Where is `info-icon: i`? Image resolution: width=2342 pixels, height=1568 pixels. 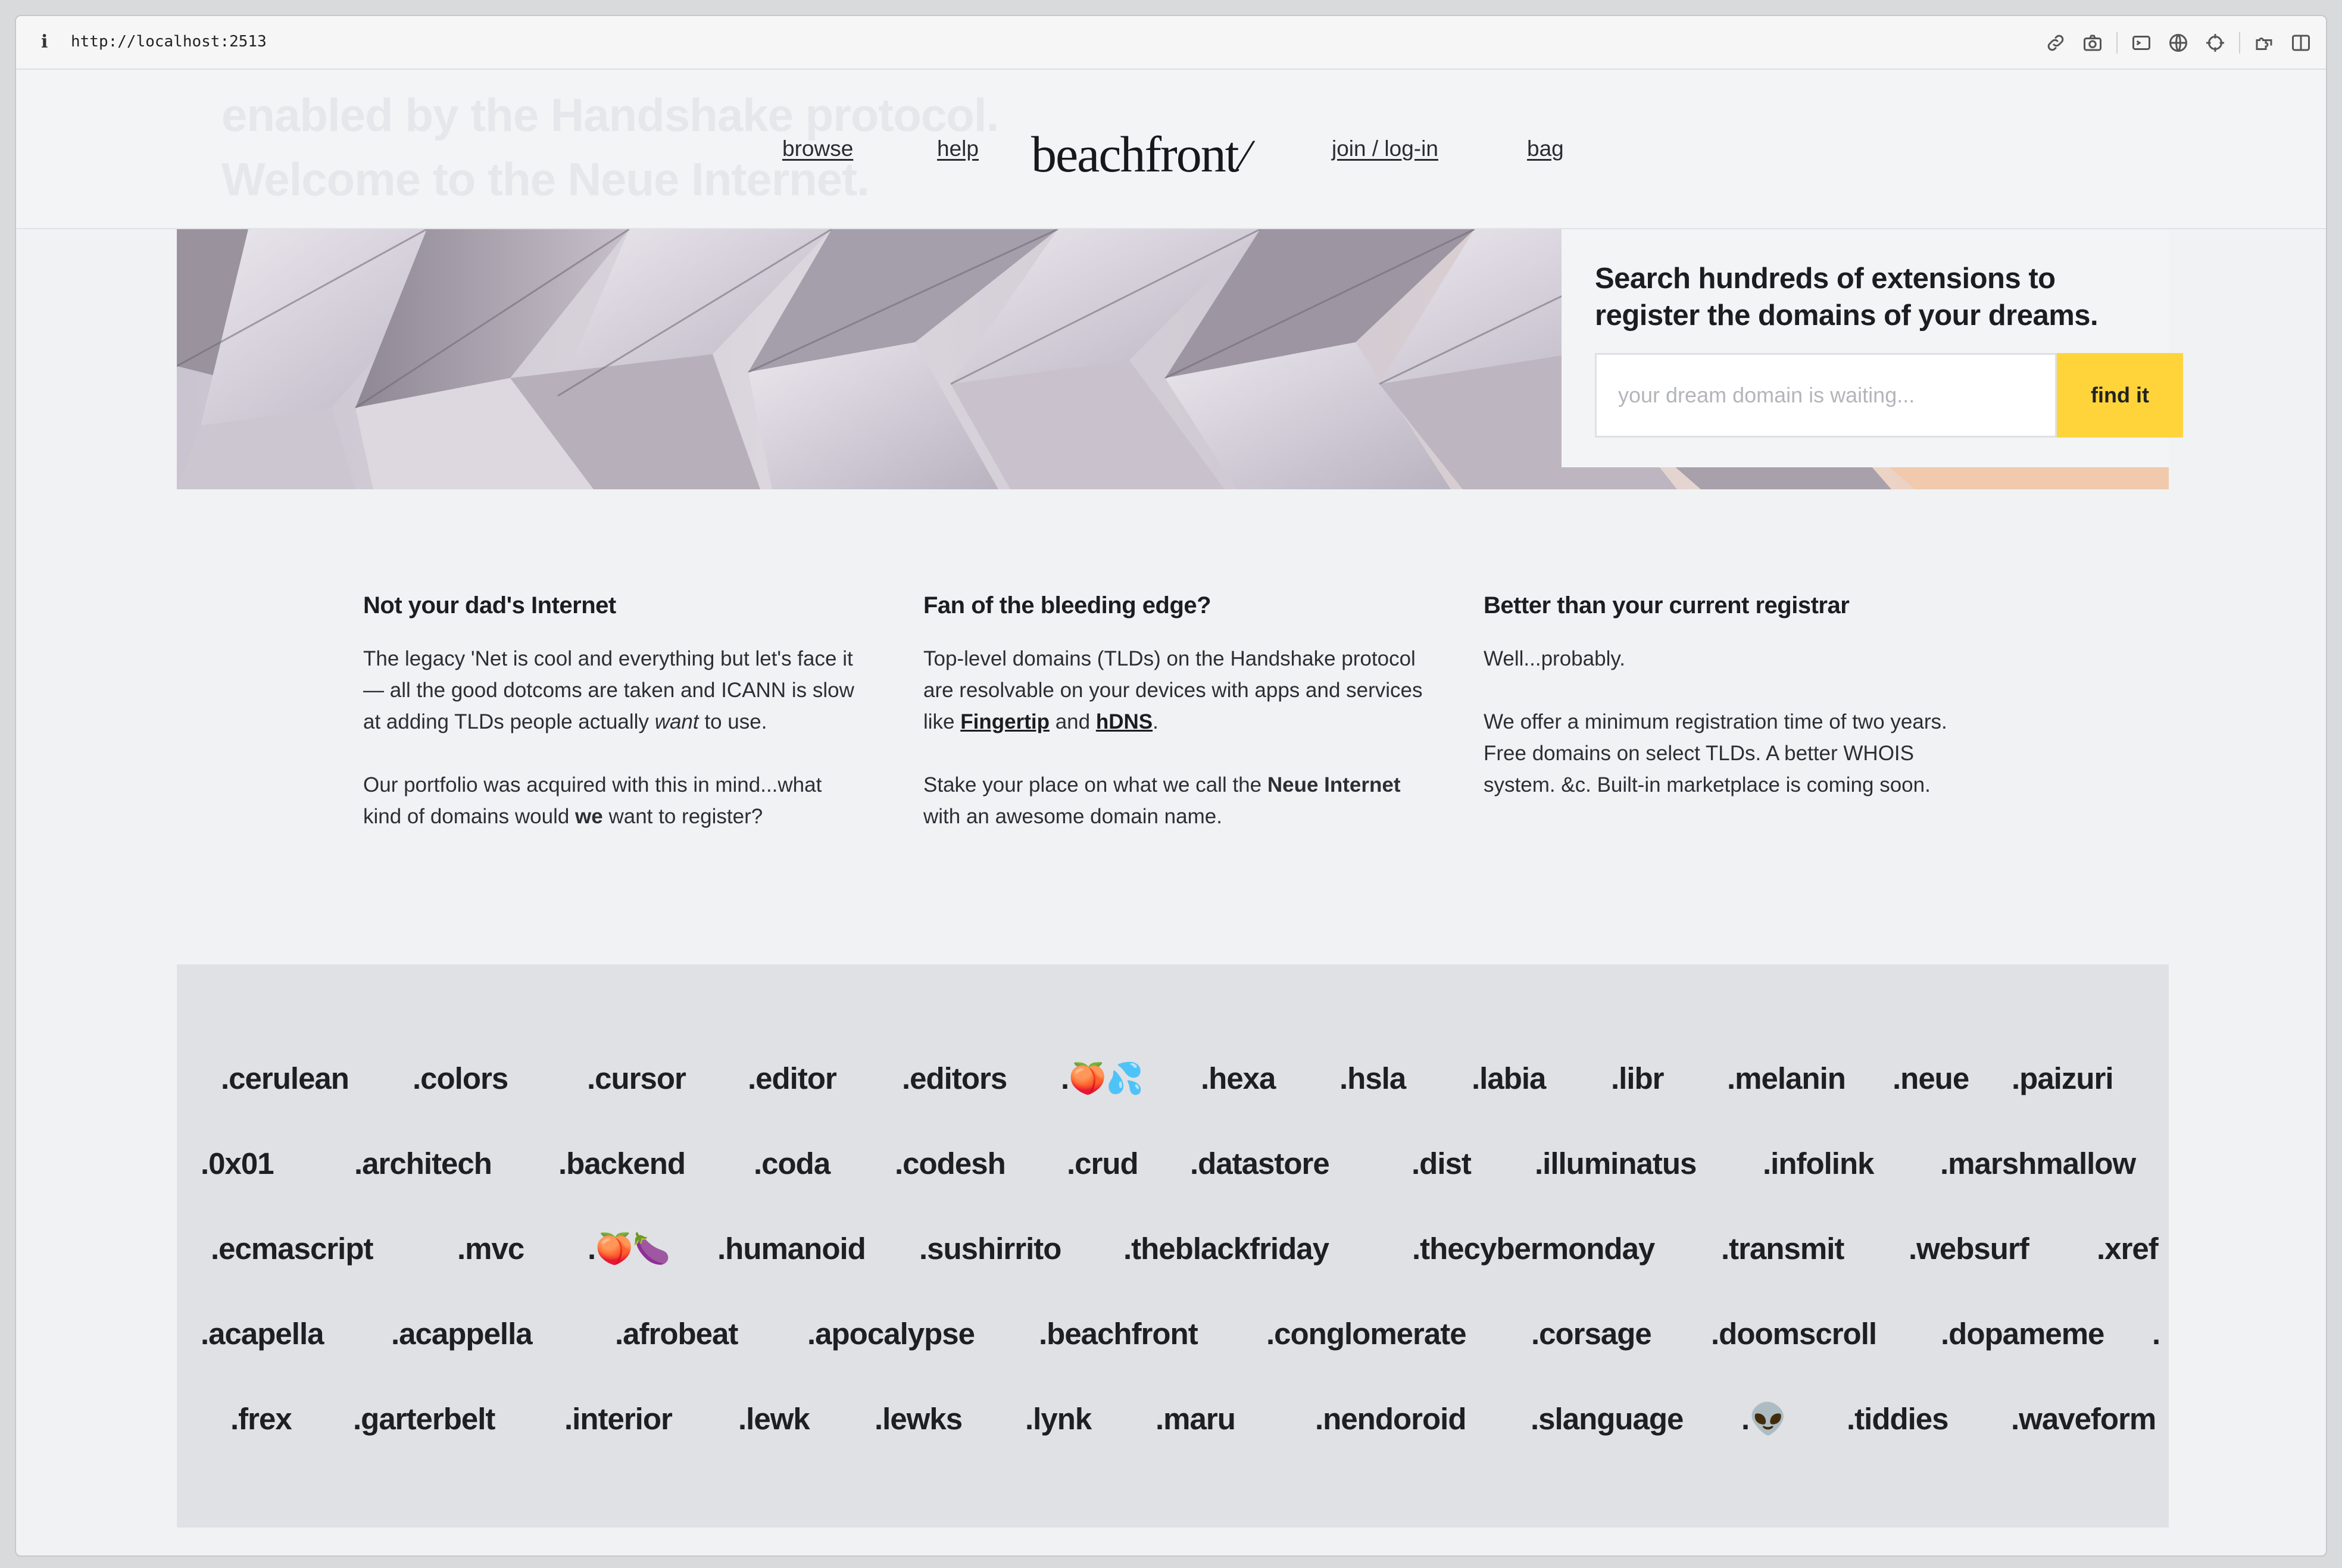 info-icon: i is located at coordinates (44, 42).